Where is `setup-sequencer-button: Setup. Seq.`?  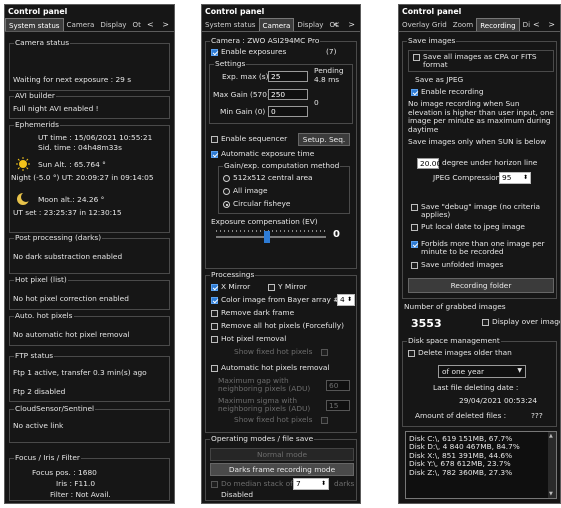 setup-sequencer-button: Setup. Seq. is located at coordinates (324, 139).